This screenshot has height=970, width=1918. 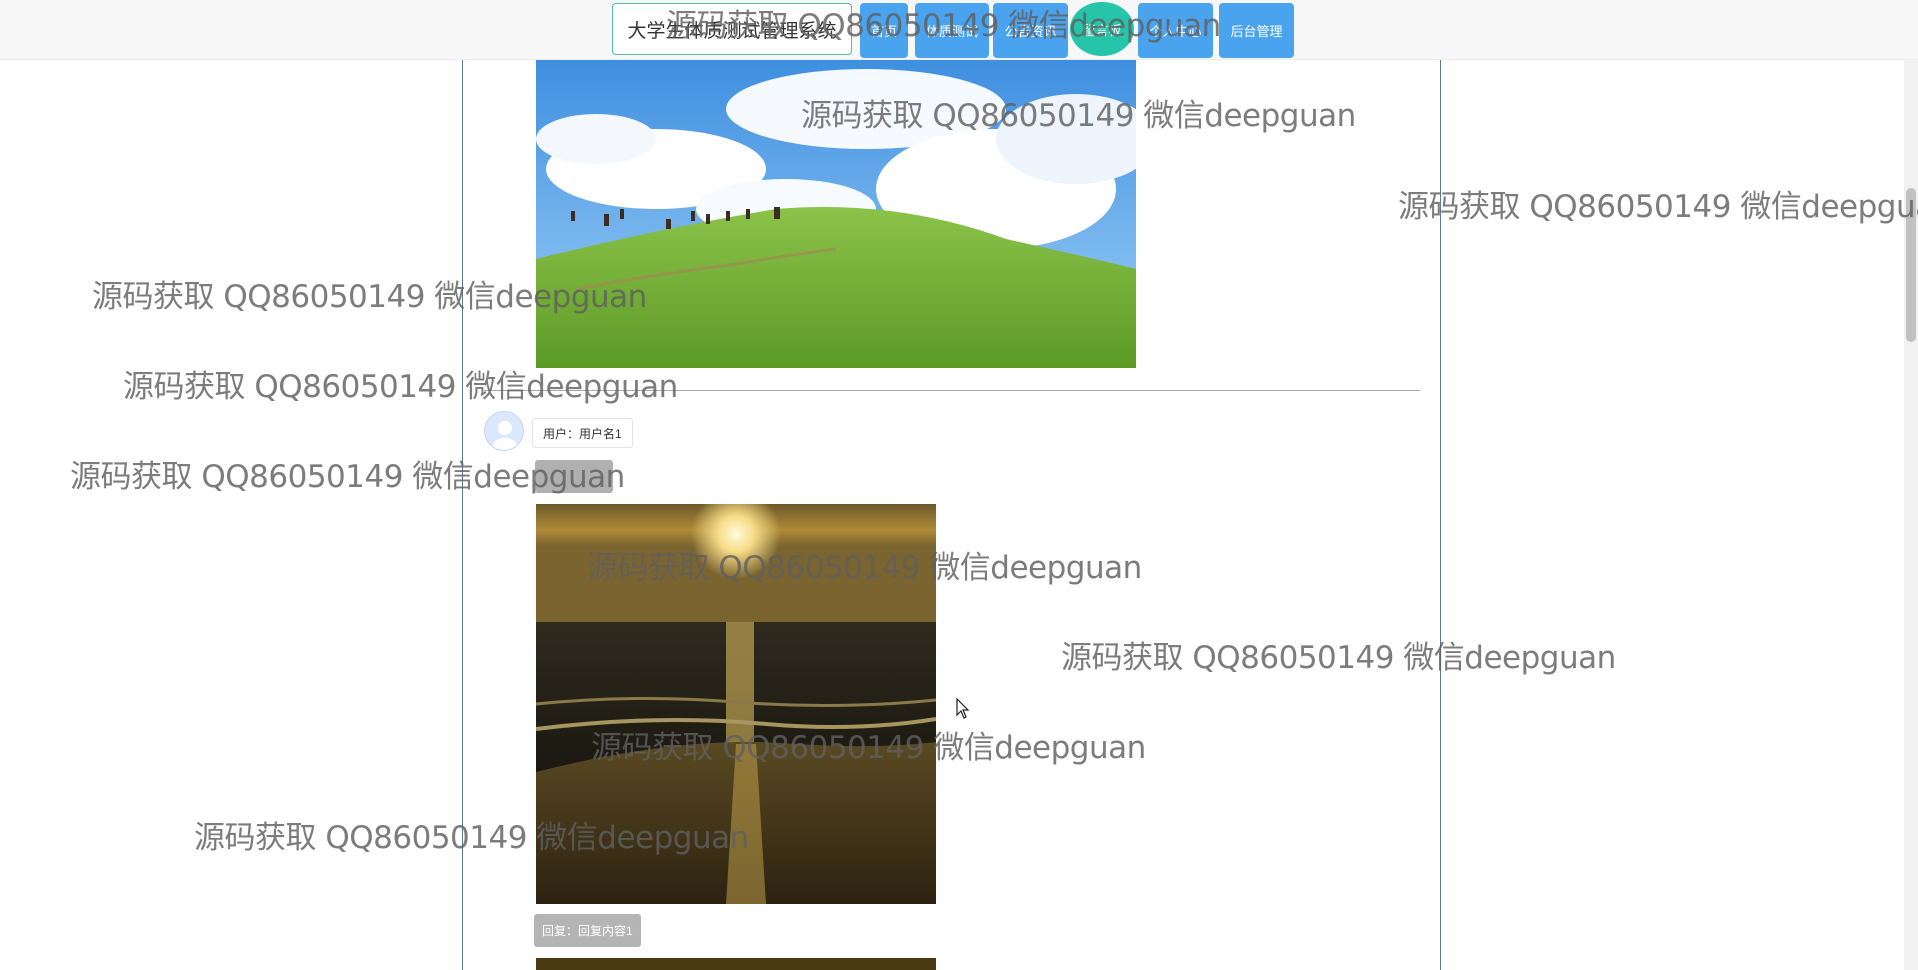 What do you see at coordinates (1175, 30) in the screenshot?
I see `nav-personal-center-button: 个人中心` at bounding box center [1175, 30].